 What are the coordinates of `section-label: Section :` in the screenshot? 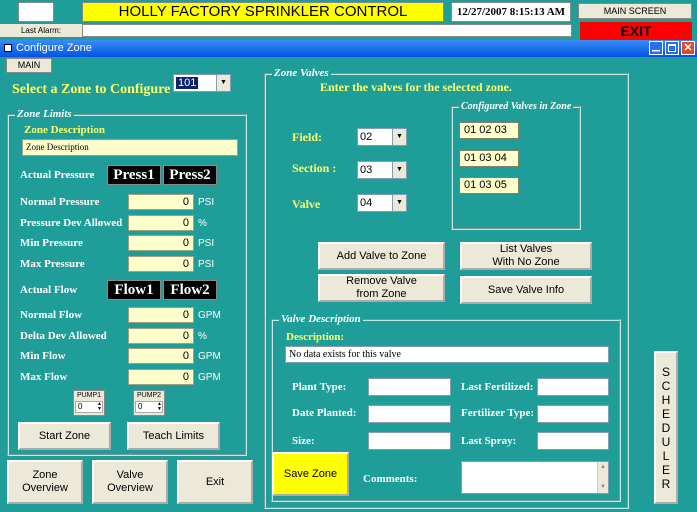 It's located at (314, 168).